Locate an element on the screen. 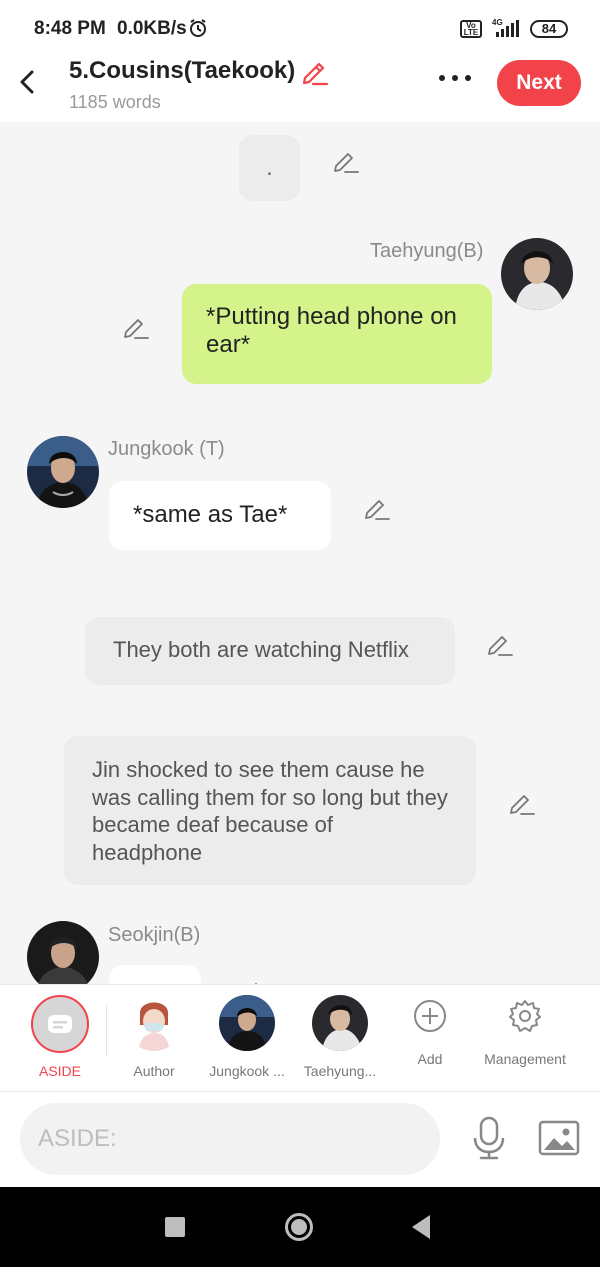 This screenshot has width=600, height=1267. speaker-name: Jungkook (T) is located at coordinates (166, 449).